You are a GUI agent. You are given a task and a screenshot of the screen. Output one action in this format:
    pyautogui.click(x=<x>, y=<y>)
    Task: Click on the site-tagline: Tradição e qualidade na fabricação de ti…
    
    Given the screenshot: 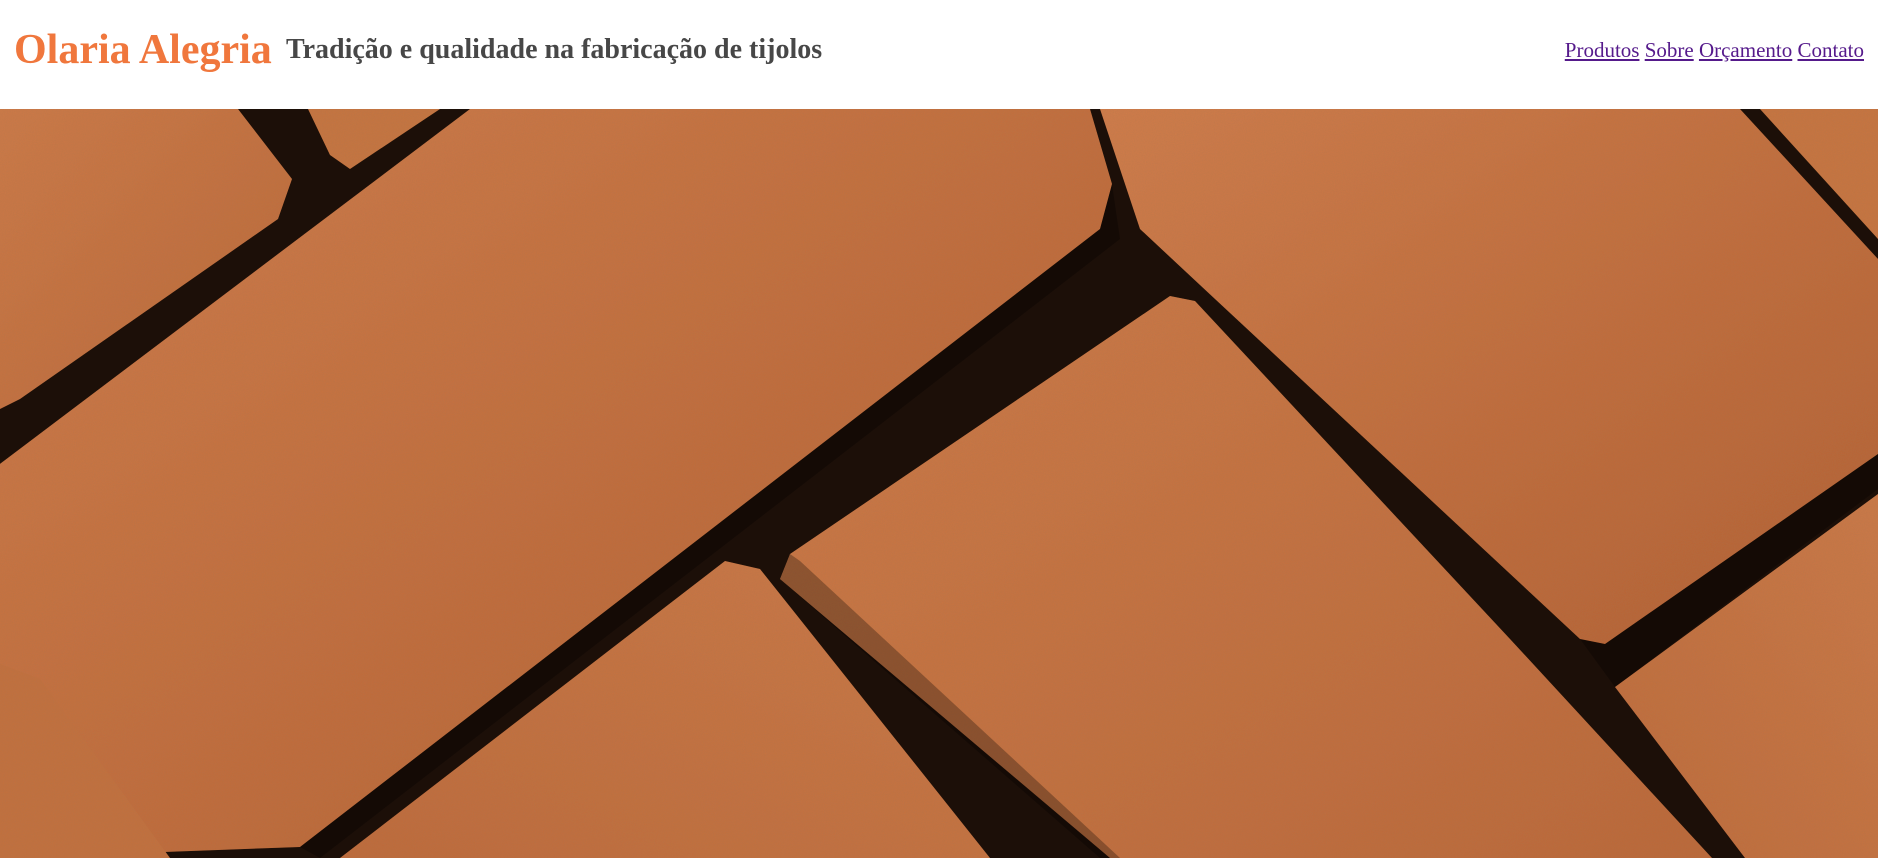 What is the action you would take?
    pyautogui.click(x=554, y=49)
    